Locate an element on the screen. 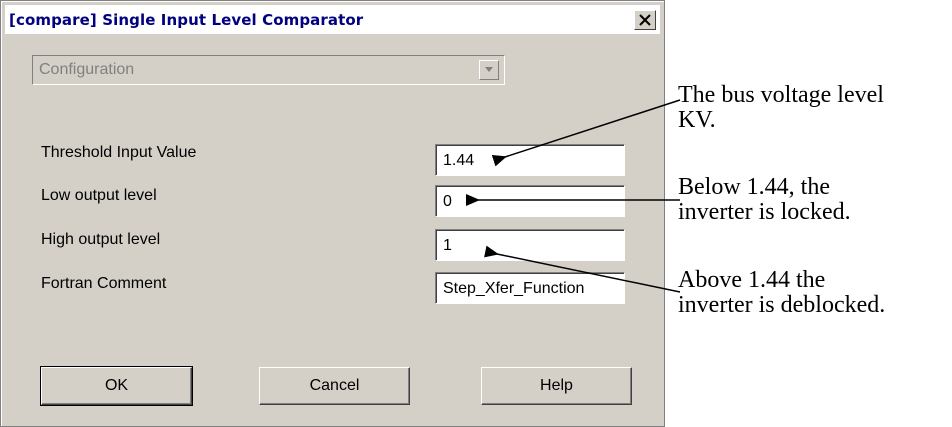 This screenshot has width=952, height=427. fortran-comment-input: Step_Xfer_Function is located at coordinates (530, 288).